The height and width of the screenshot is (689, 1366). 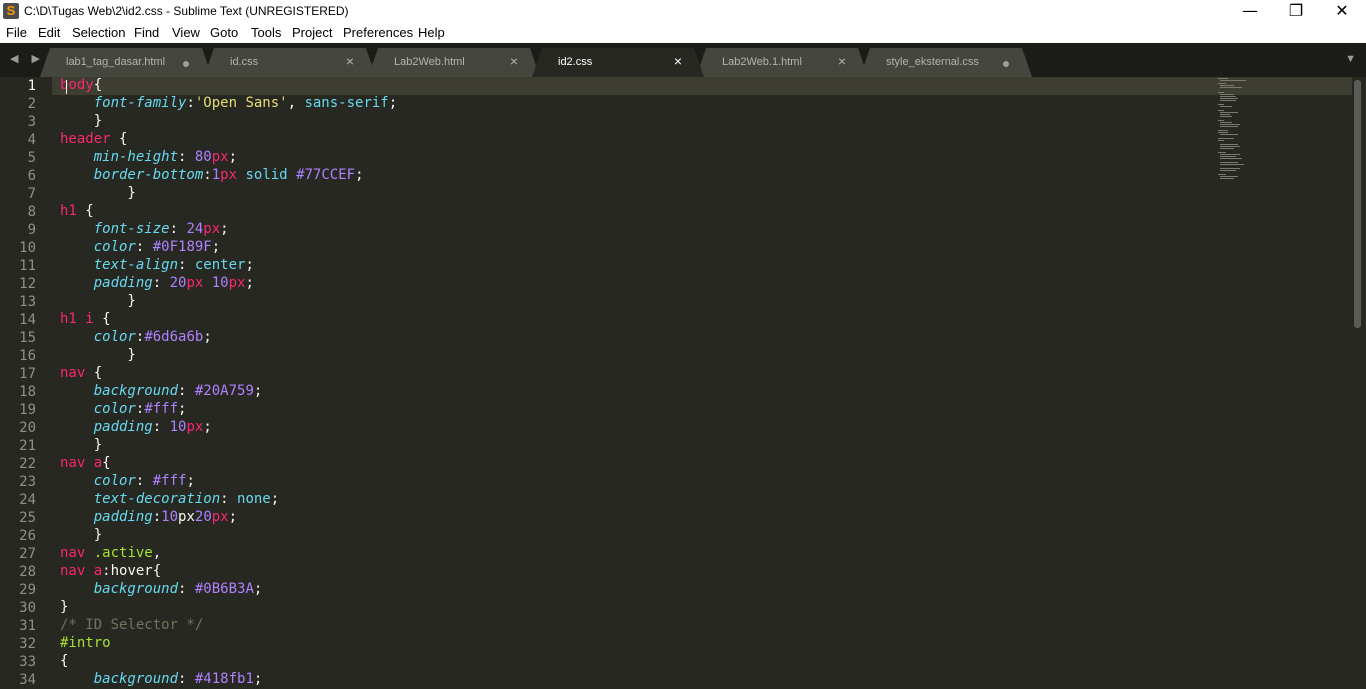 What do you see at coordinates (18, 320) in the screenshot?
I see `line-number: 14` at bounding box center [18, 320].